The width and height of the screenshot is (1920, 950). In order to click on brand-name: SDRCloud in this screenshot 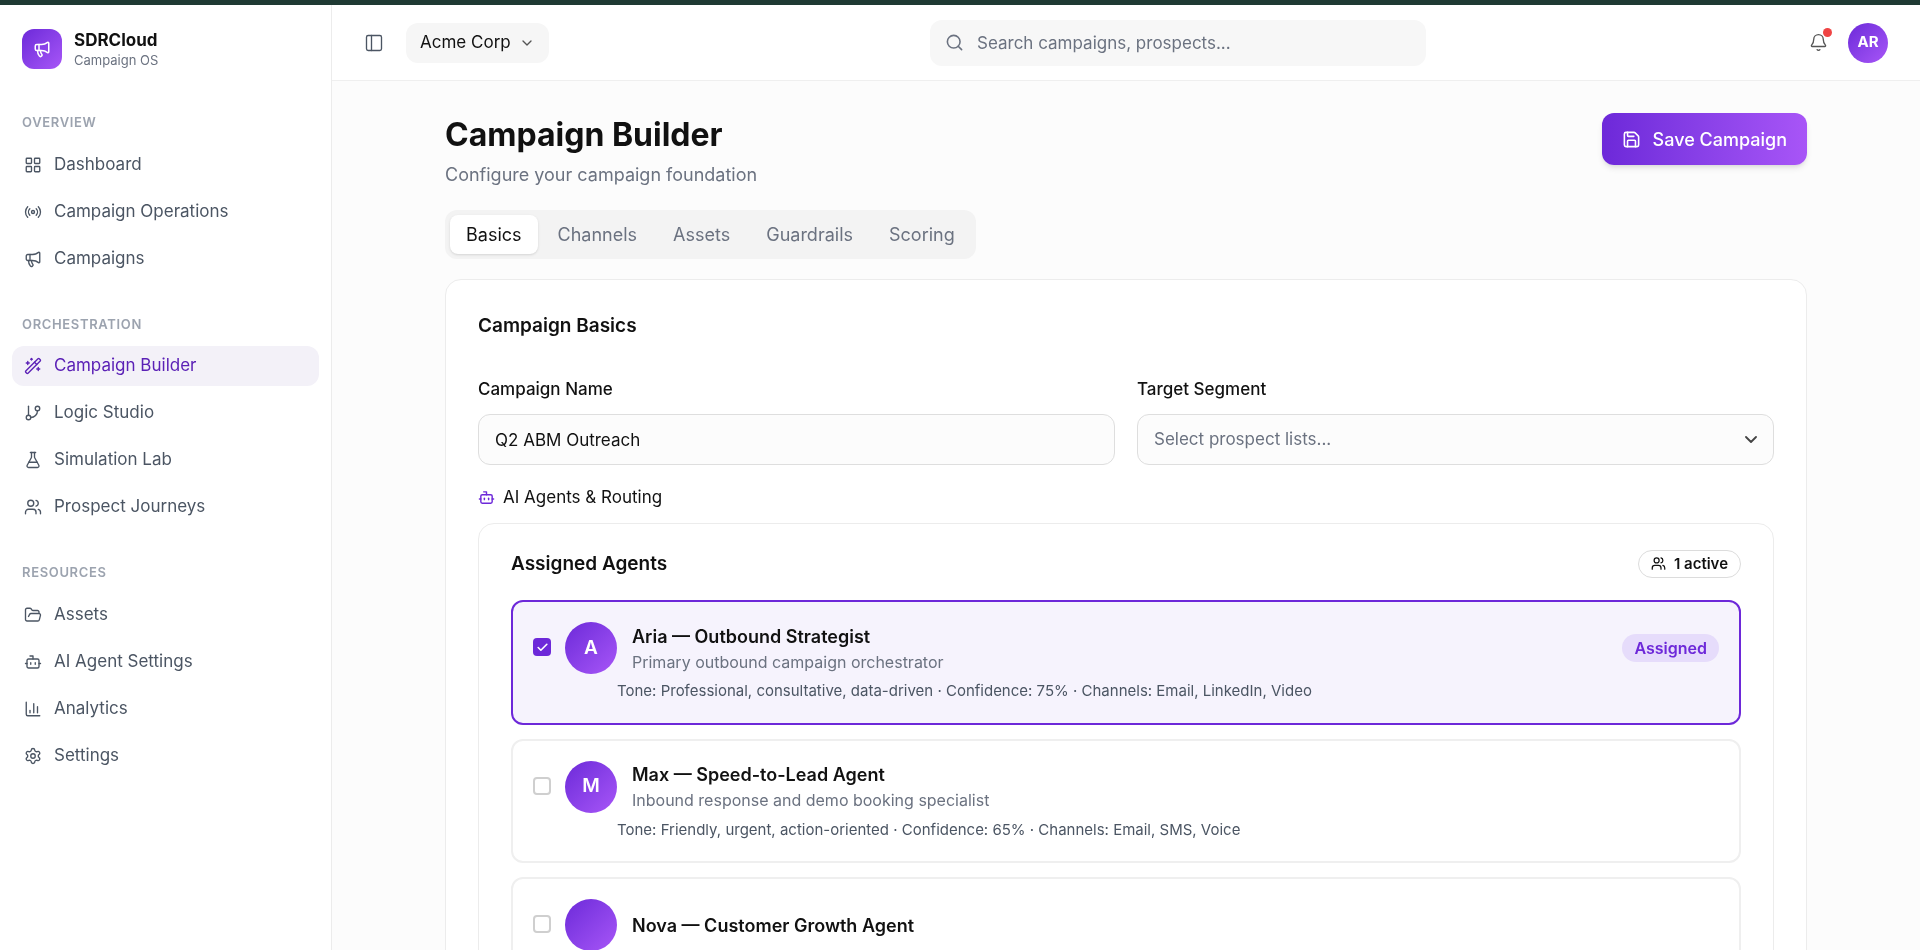, I will do `click(116, 41)`.